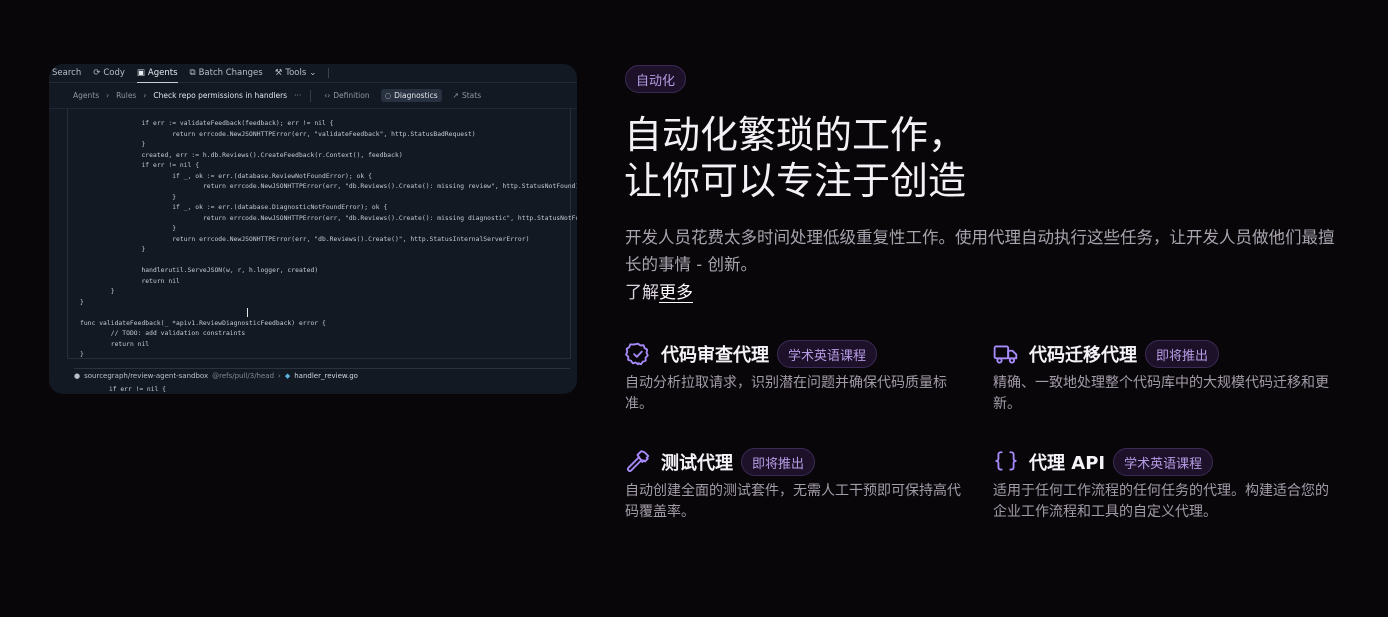 The height and width of the screenshot is (617, 1388). I want to click on github-icon: ●, so click(77, 376).